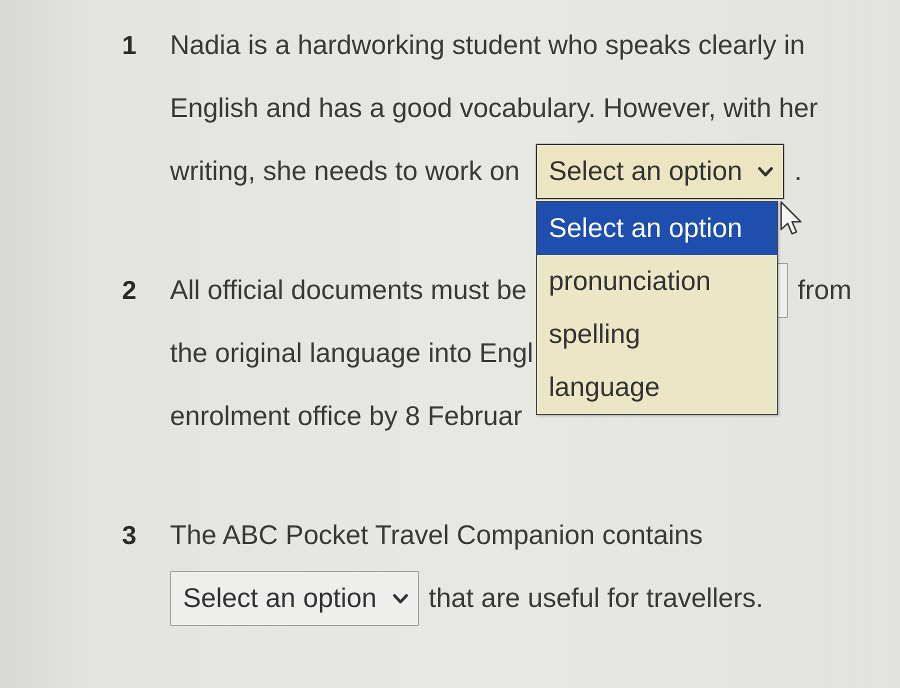 The height and width of the screenshot is (688, 900). What do you see at coordinates (825, 290) in the screenshot?
I see `question-text: from` at bounding box center [825, 290].